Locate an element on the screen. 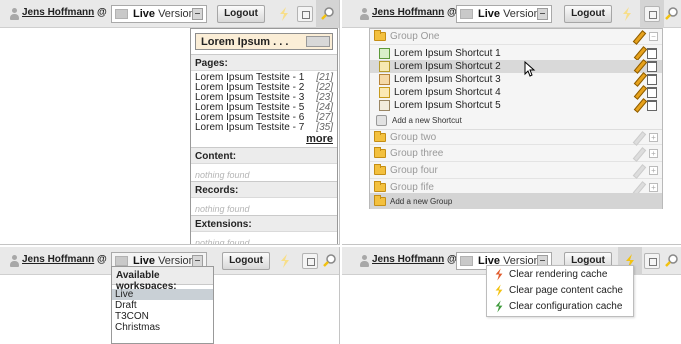 The image size is (681, 344). shortcut-row: Lorem Ipsum Shortcut 3 is located at coordinates (516, 79).